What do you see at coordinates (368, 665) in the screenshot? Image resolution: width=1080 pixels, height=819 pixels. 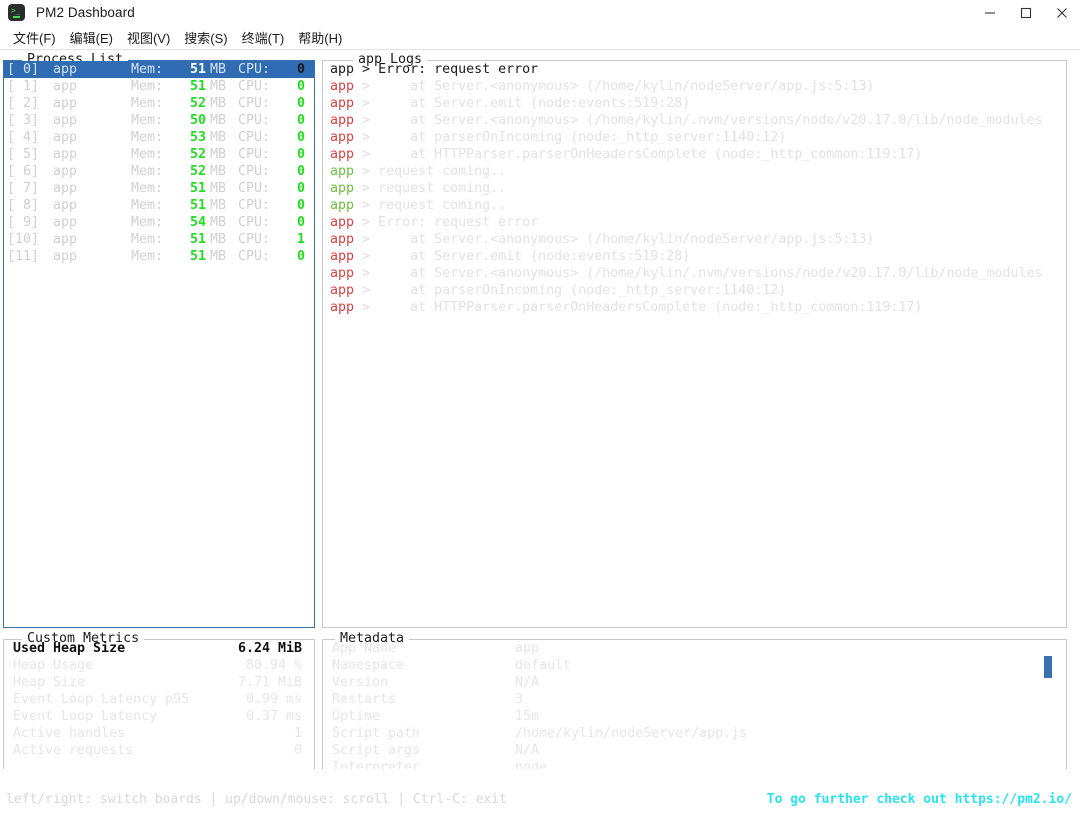 I see `metadata-key: Namespace` at bounding box center [368, 665].